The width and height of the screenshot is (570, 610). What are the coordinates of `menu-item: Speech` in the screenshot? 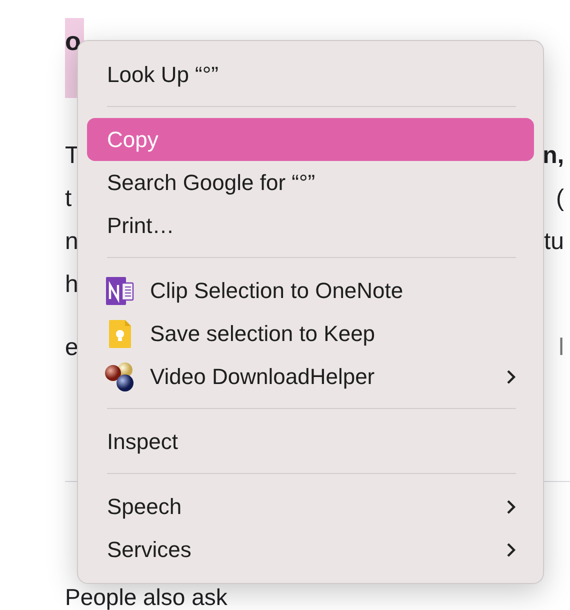 It's located at (310, 506).